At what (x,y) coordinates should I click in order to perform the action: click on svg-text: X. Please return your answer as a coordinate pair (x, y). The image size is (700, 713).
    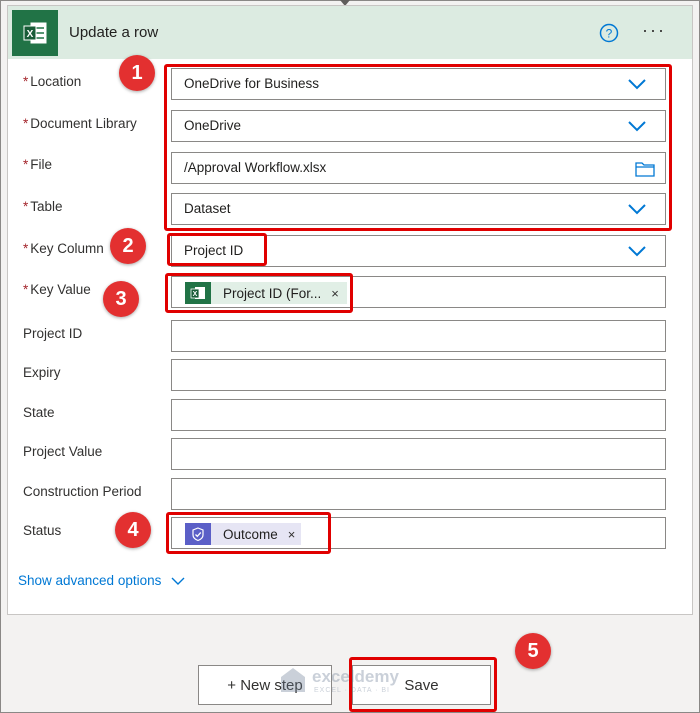
    Looking at the image, I should click on (30, 34).